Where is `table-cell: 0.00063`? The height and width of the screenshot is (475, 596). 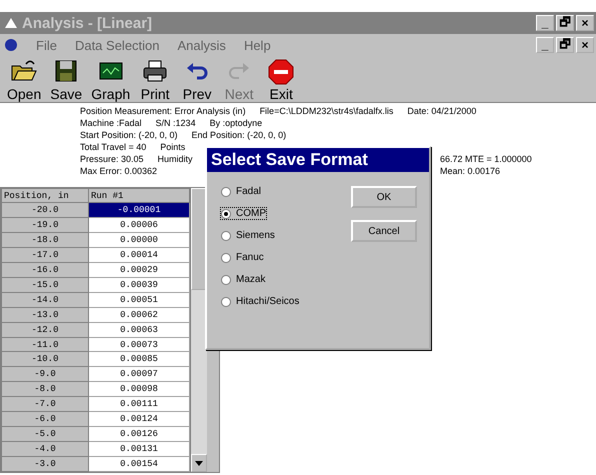 table-cell: 0.00063 is located at coordinates (139, 330).